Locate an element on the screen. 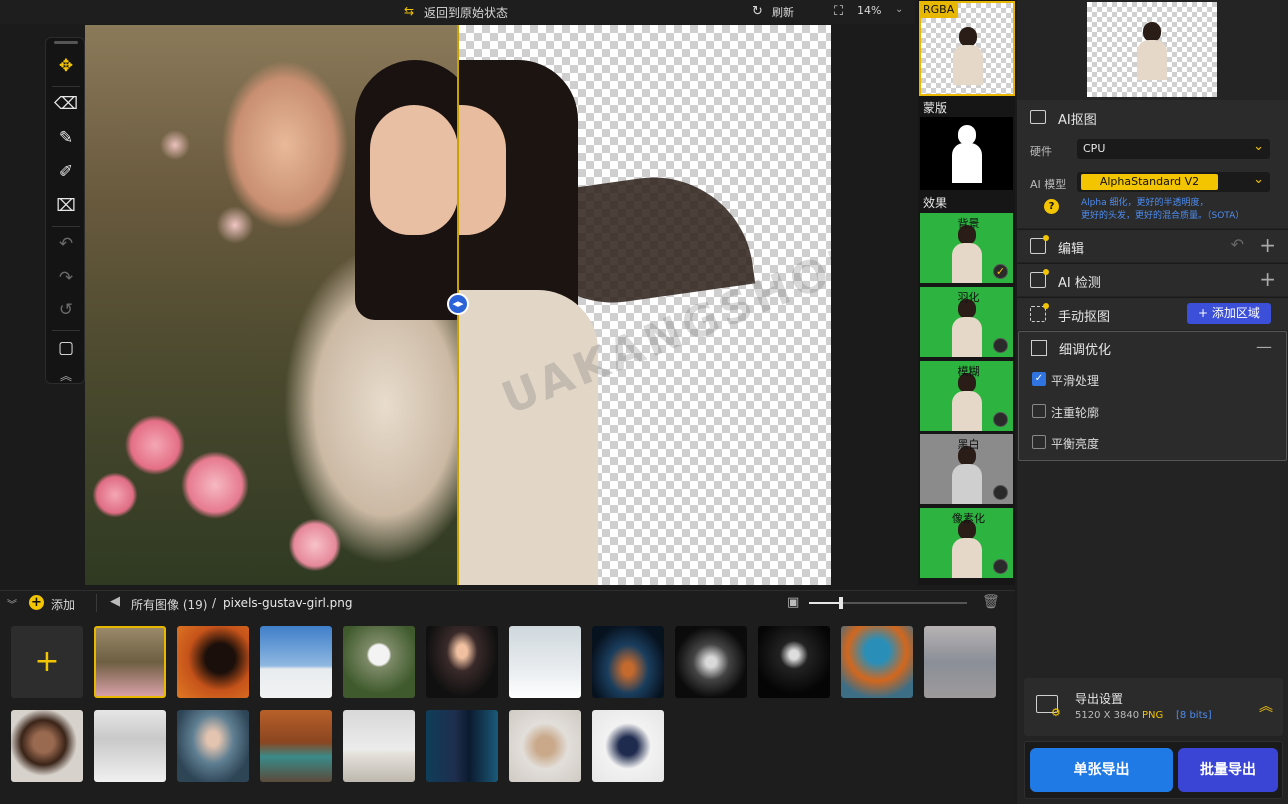  drag-handle is located at coordinates (66, 42).